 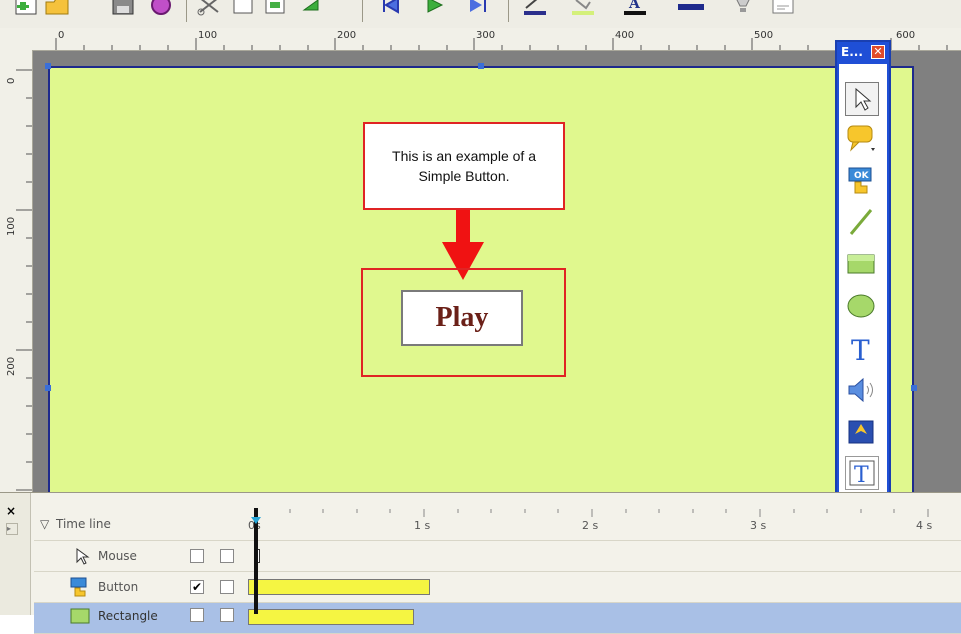 What do you see at coordinates (275, 8) in the screenshot?
I see `paste-icon` at bounding box center [275, 8].